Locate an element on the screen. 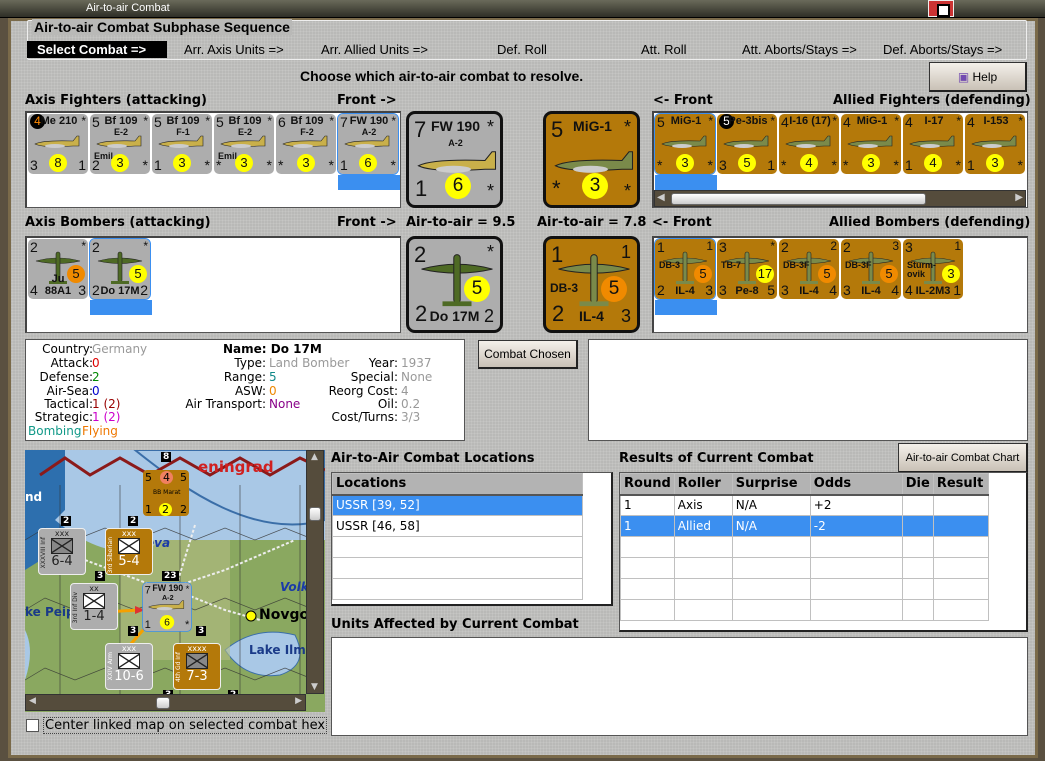 The height and width of the screenshot is (761, 1045). locations-list: Locations USSR [39, 52] USSR [46, 58] is located at coordinates (472, 539).